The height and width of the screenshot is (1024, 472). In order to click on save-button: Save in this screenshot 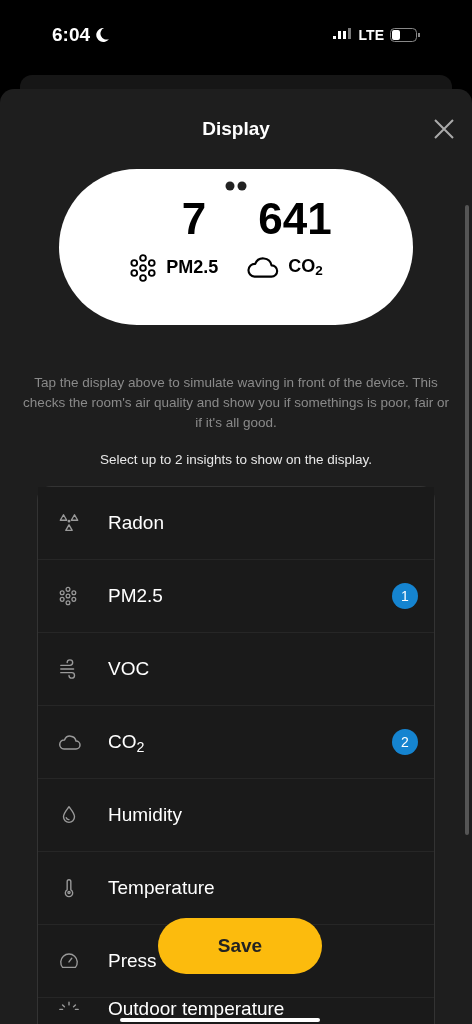, I will do `click(240, 945)`.